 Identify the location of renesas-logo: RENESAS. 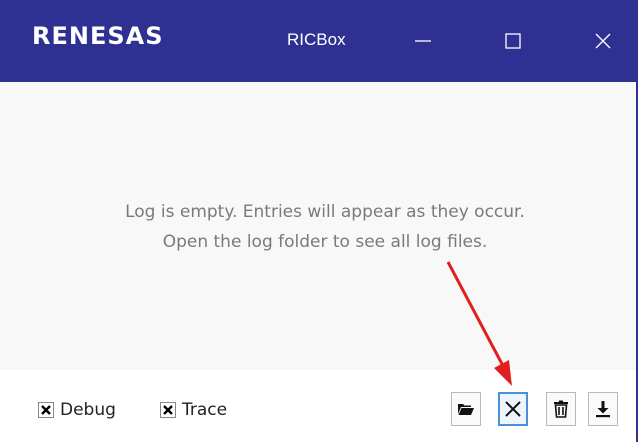
(98, 36).